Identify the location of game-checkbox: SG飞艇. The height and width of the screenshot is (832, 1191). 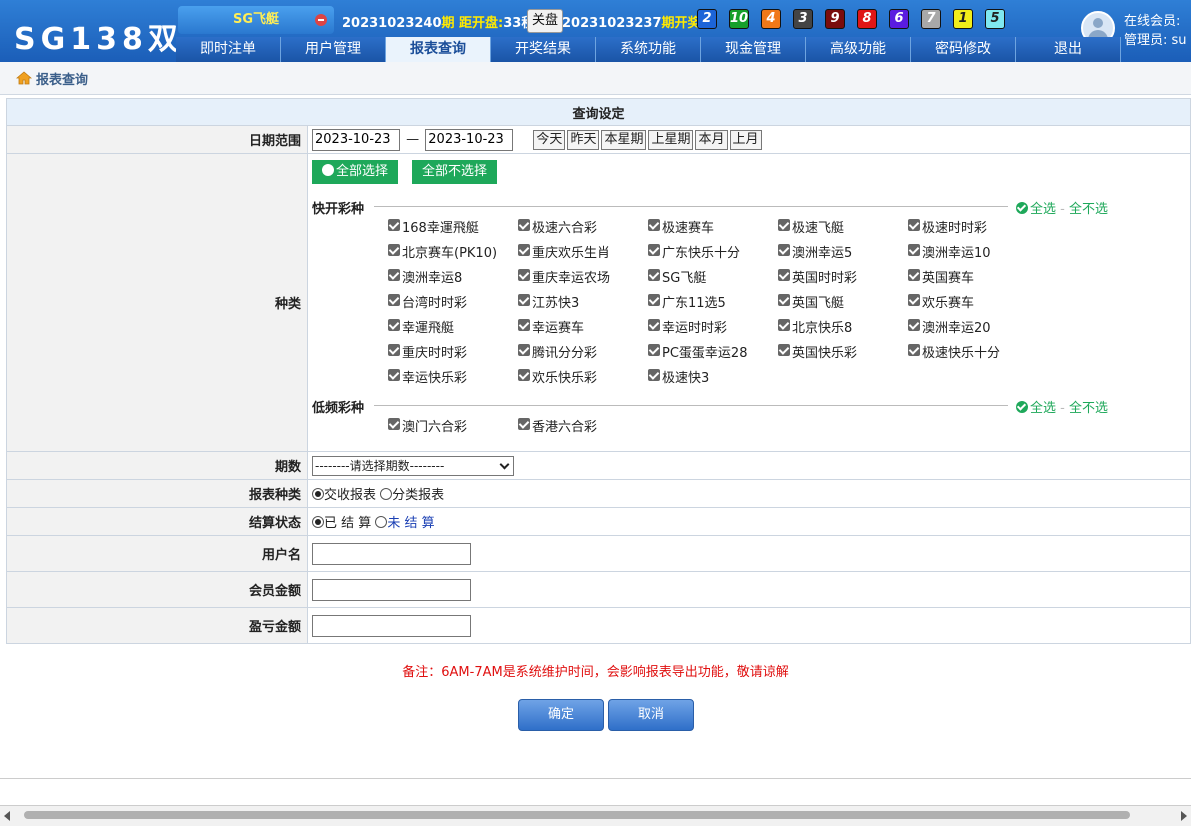
(713, 277).